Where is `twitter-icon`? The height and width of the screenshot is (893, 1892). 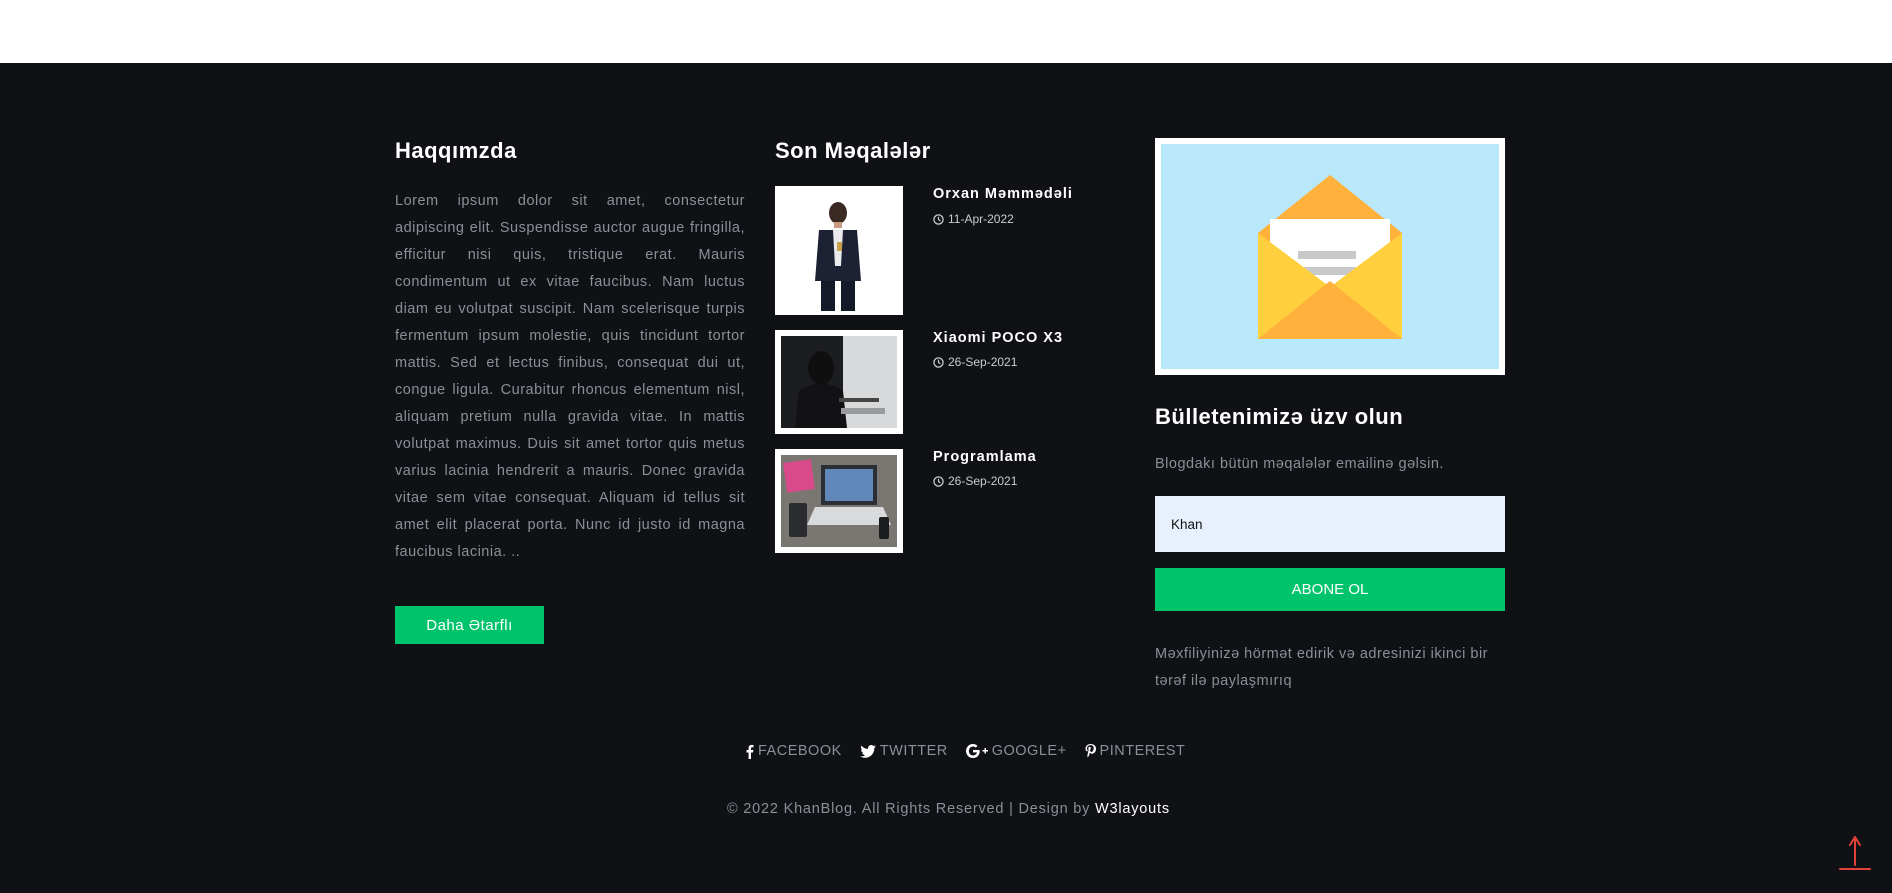
twitter-icon is located at coordinates (867, 751).